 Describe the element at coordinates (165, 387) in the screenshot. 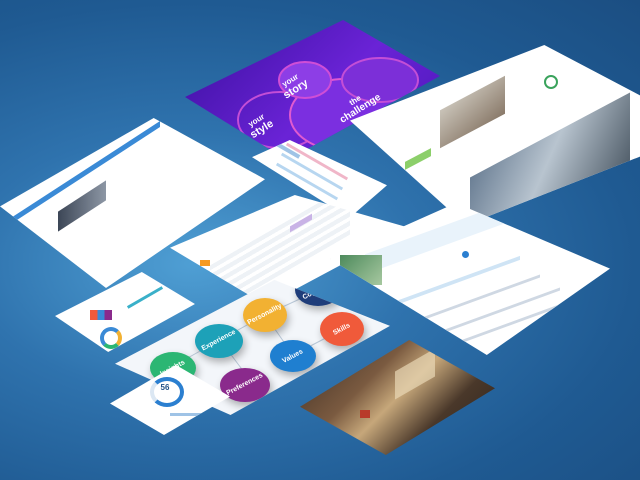

I see `gauge-value: 56` at that location.